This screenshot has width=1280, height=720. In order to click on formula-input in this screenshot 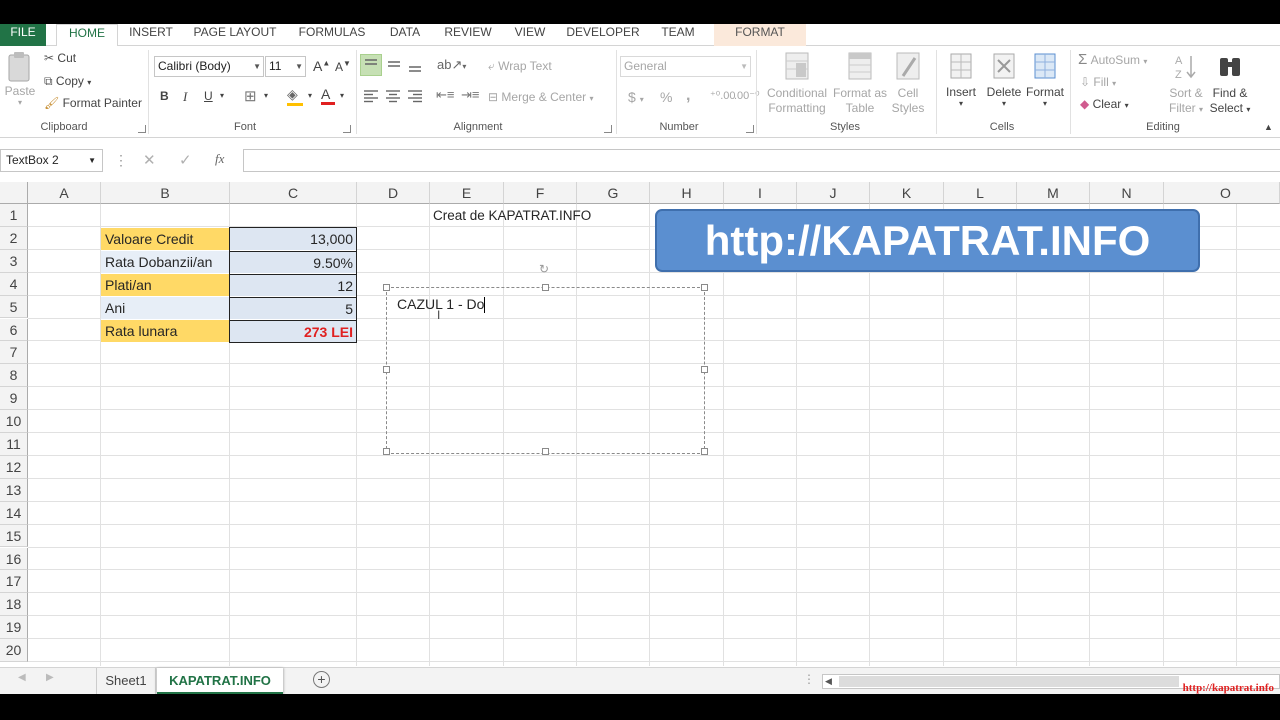, I will do `click(761, 160)`.